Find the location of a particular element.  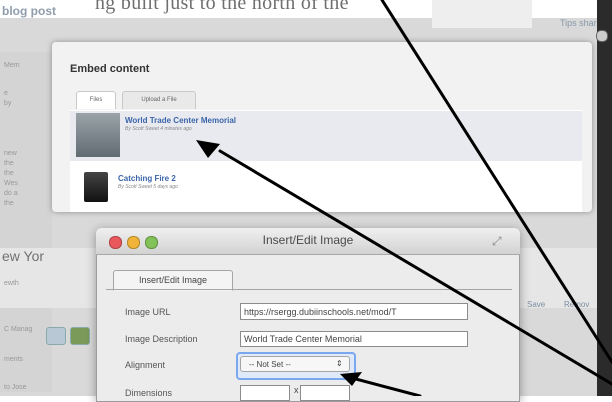

arrowhead-icon is located at coordinates (208, 149).